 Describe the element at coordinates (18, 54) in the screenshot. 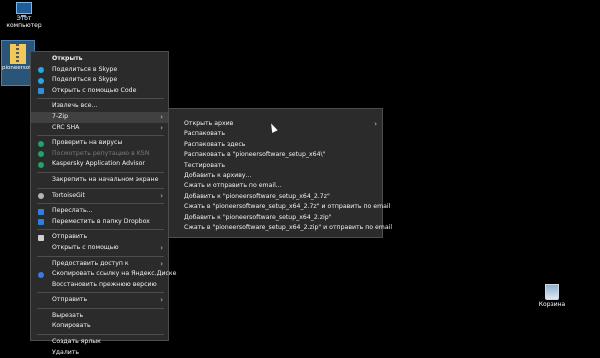

I see `zip-archive-icon` at that location.